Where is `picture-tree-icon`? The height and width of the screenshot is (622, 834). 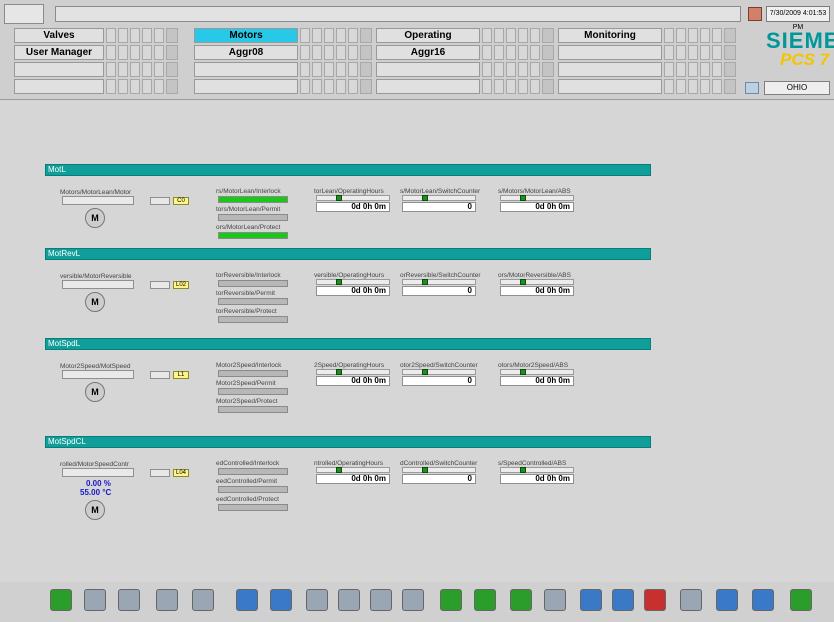 picture-tree-icon is located at coordinates (247, 600).